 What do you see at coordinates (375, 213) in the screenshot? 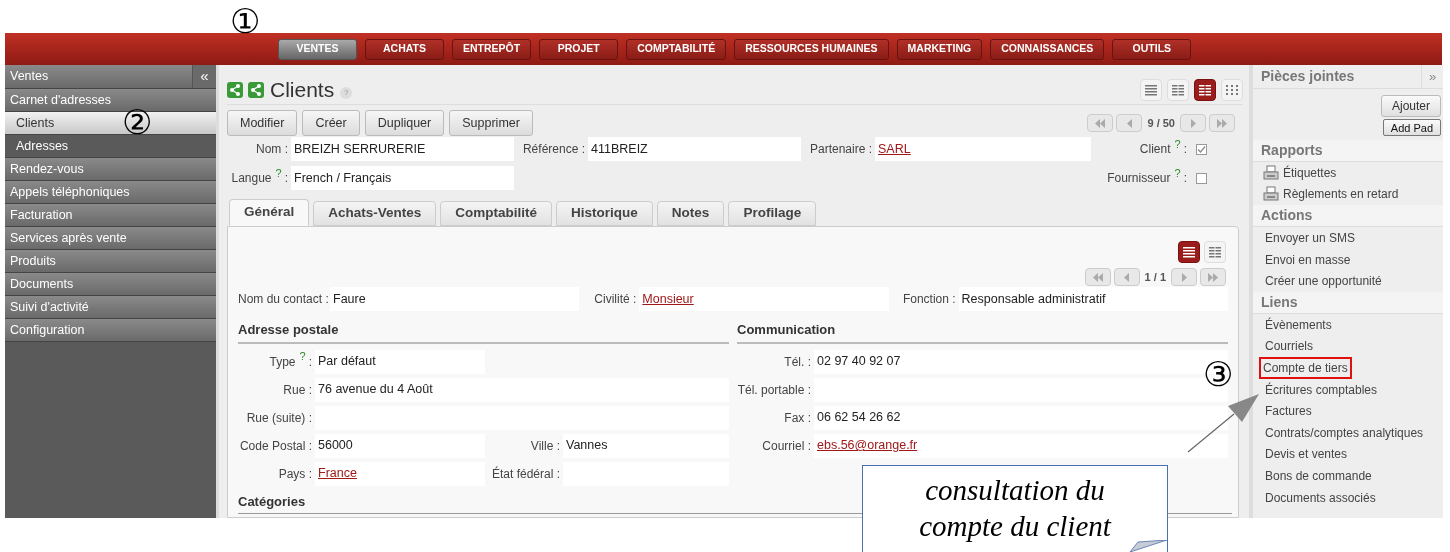
I see `tab: Achats-Ventes` at bounding box center [375, 213].